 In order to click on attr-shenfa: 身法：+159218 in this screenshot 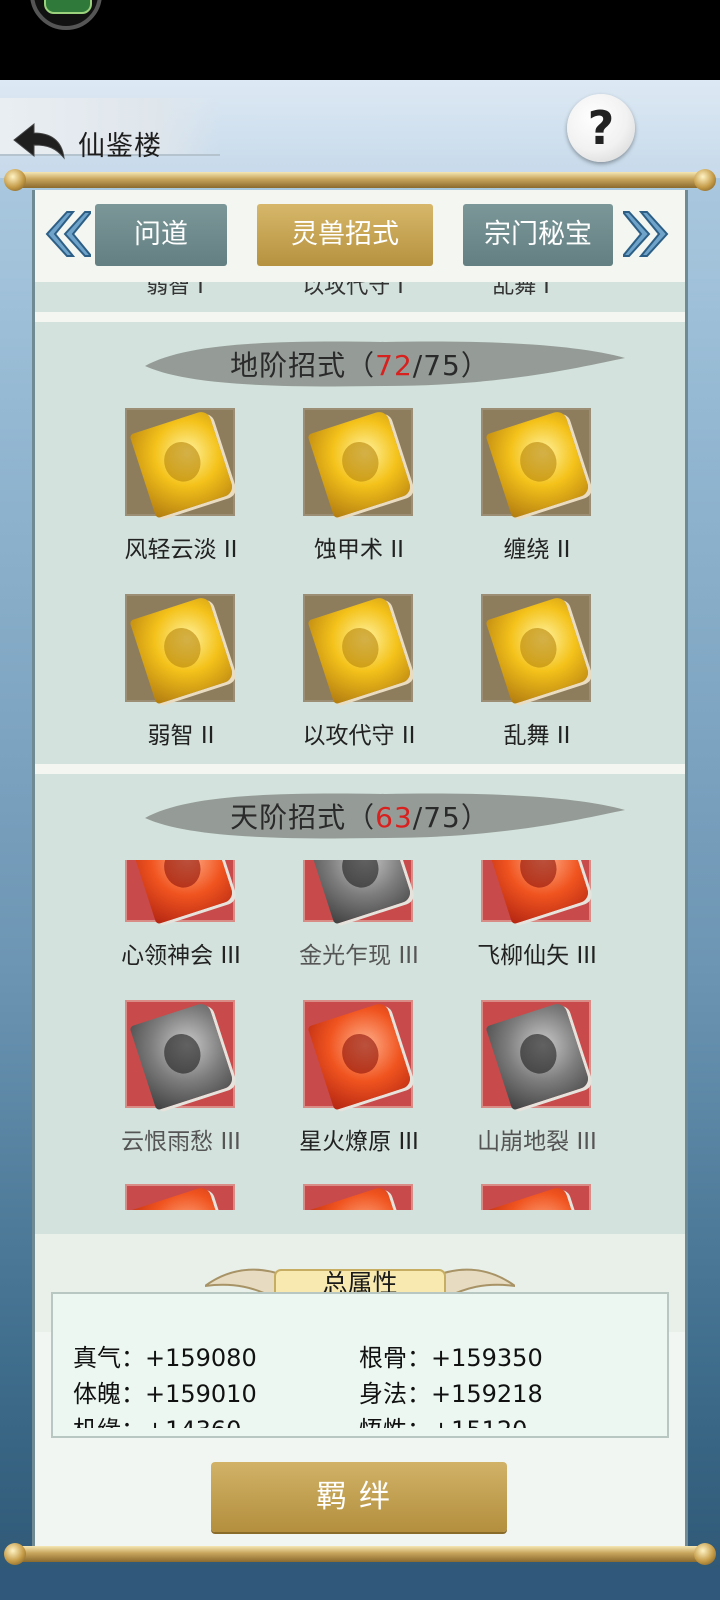, I will do `click(451, 1394)`.